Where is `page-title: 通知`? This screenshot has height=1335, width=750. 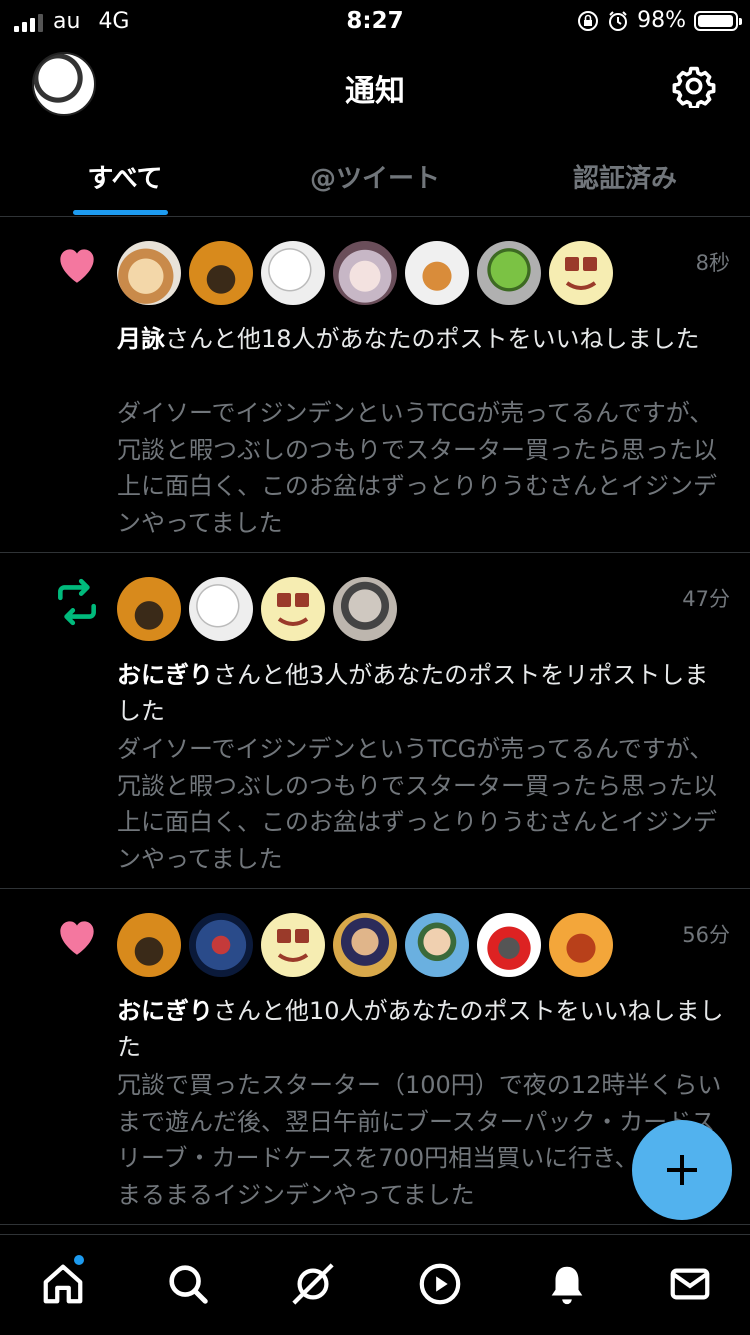
page-title: 通知 is located at coordinates (375, 91).